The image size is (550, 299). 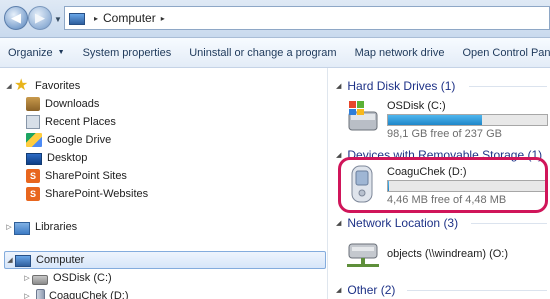 I want to click on recent-places-icon, so click(x=33, y=122).